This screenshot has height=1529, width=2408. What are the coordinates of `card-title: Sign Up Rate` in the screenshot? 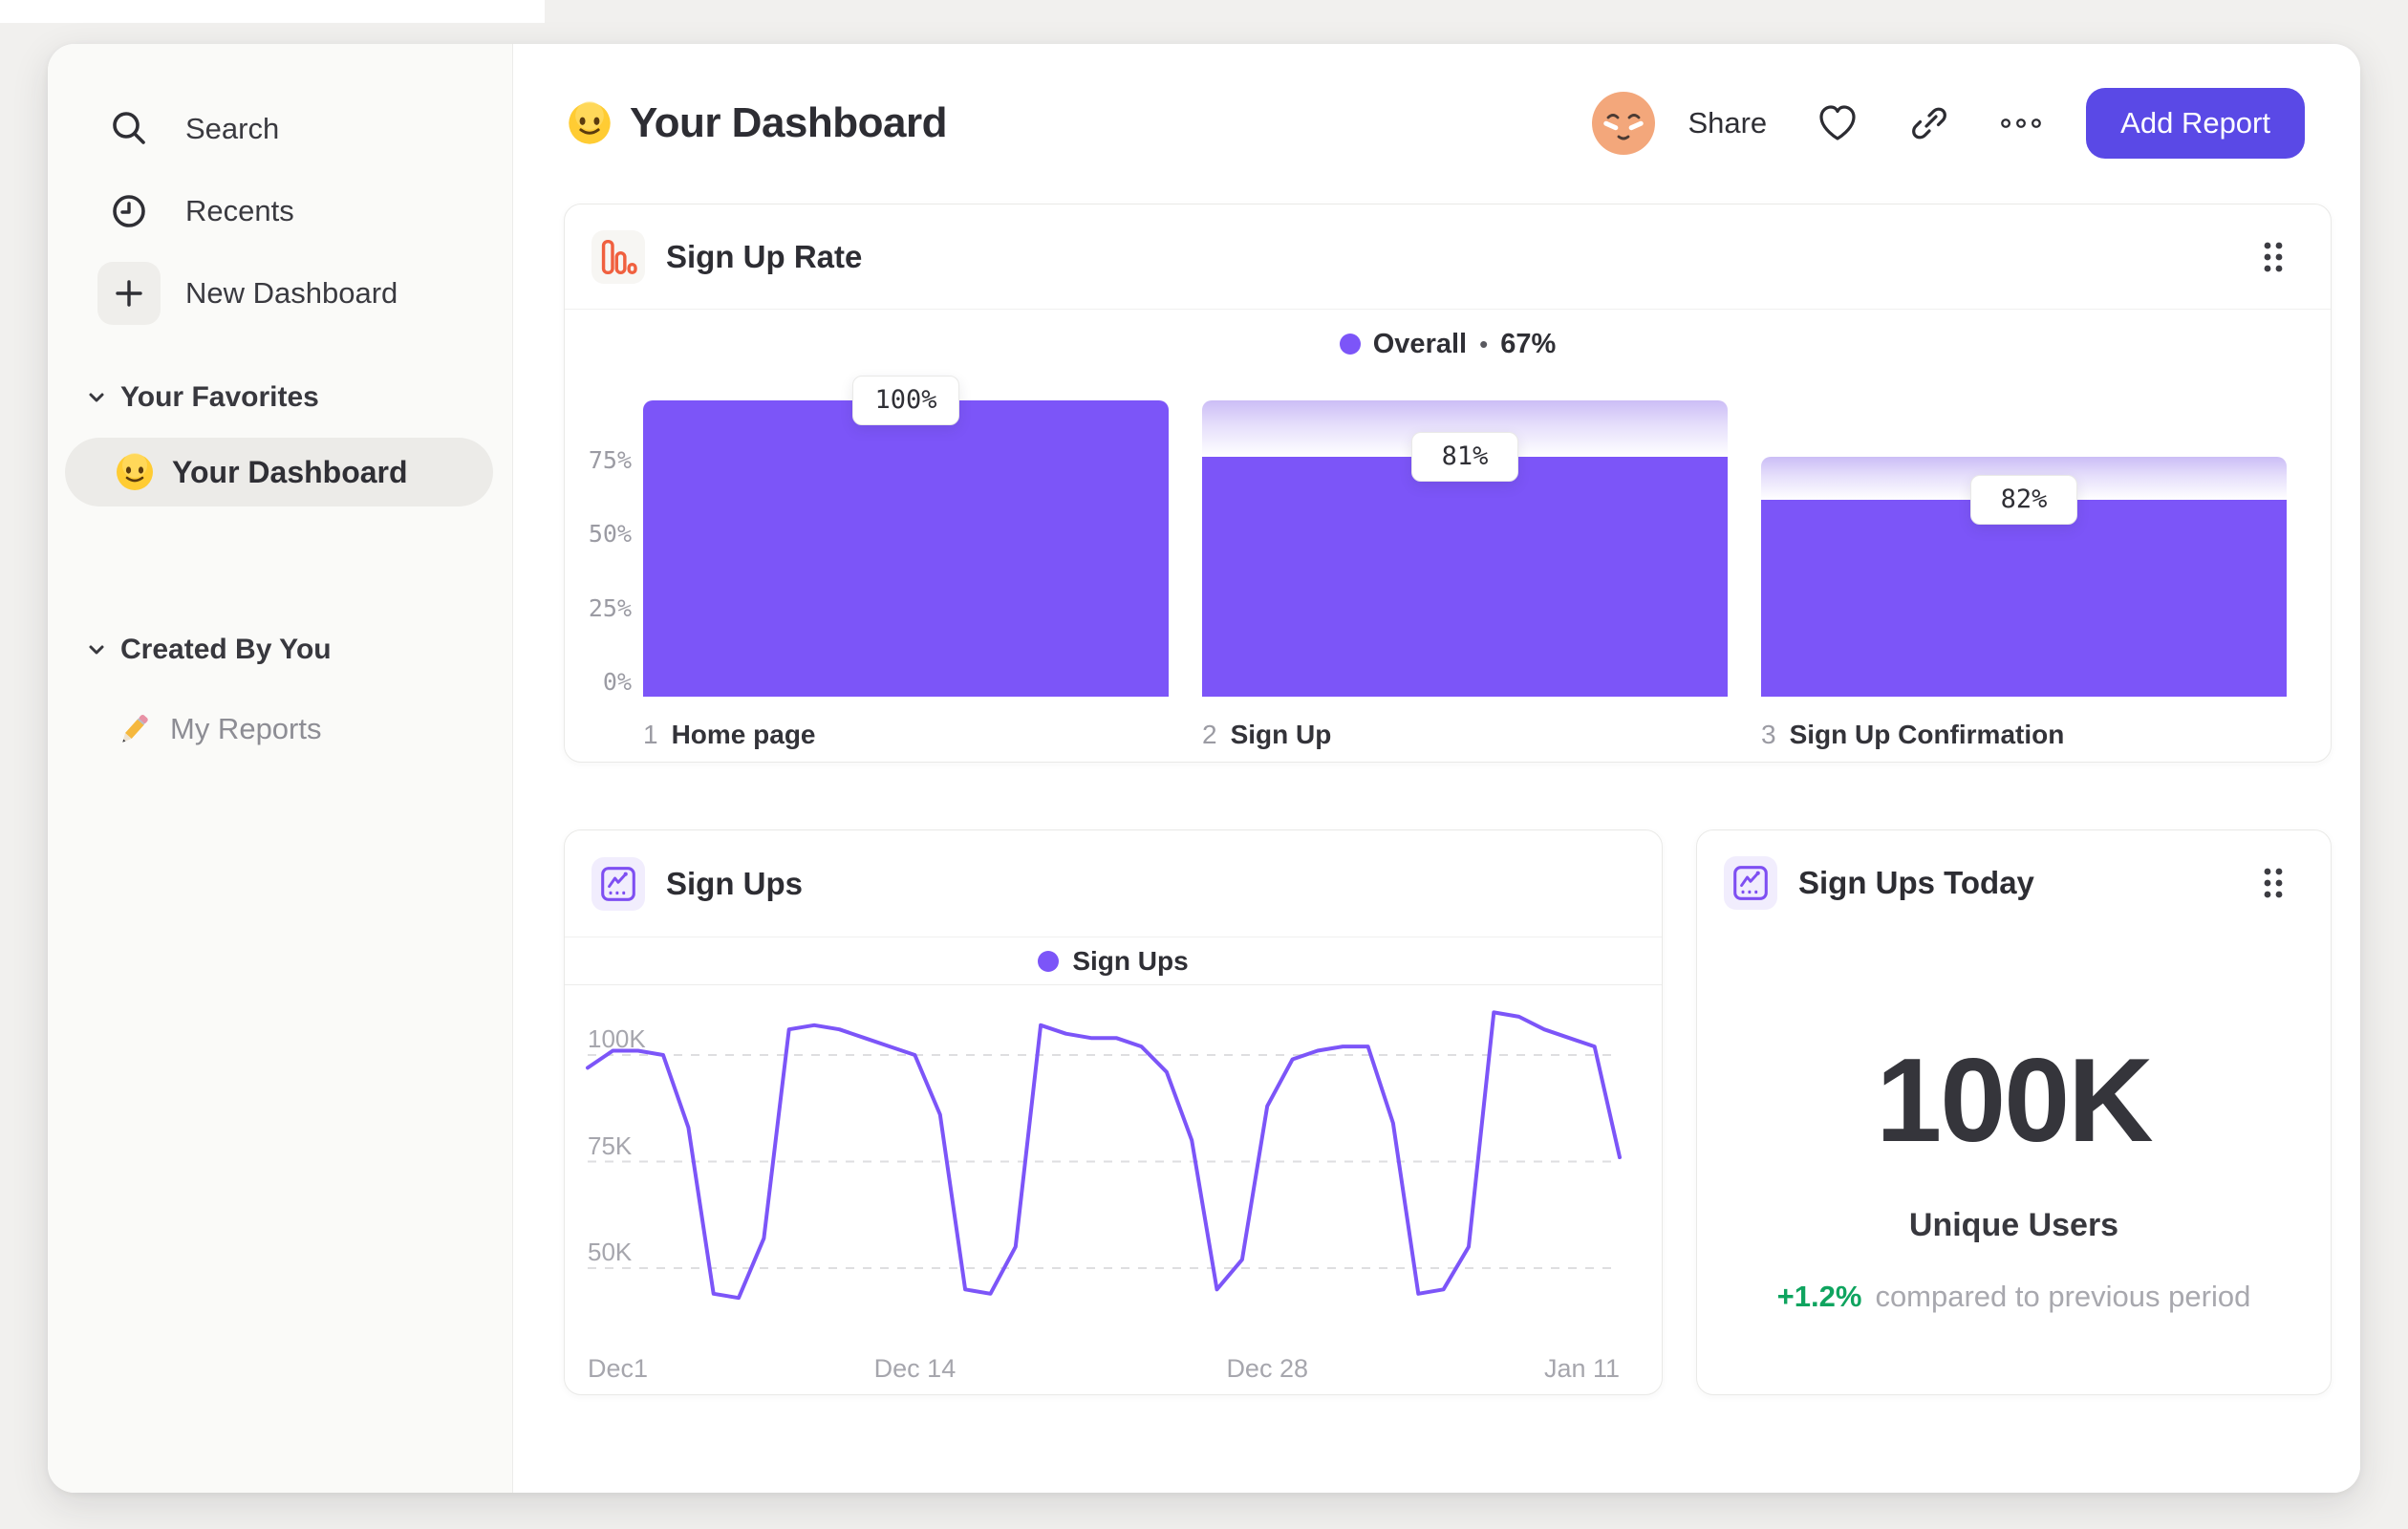 It's located at (765, 256).